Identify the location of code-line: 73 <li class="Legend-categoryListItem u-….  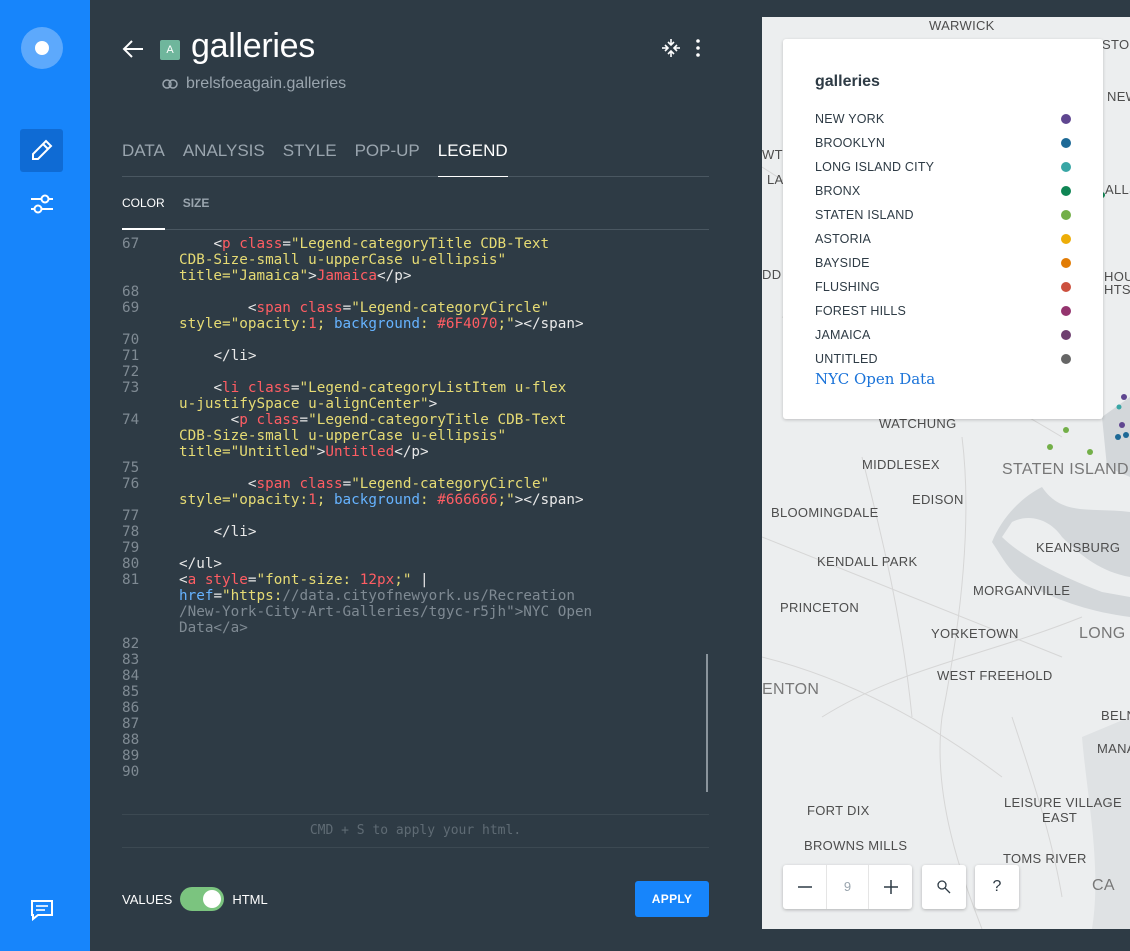
(414, 388).